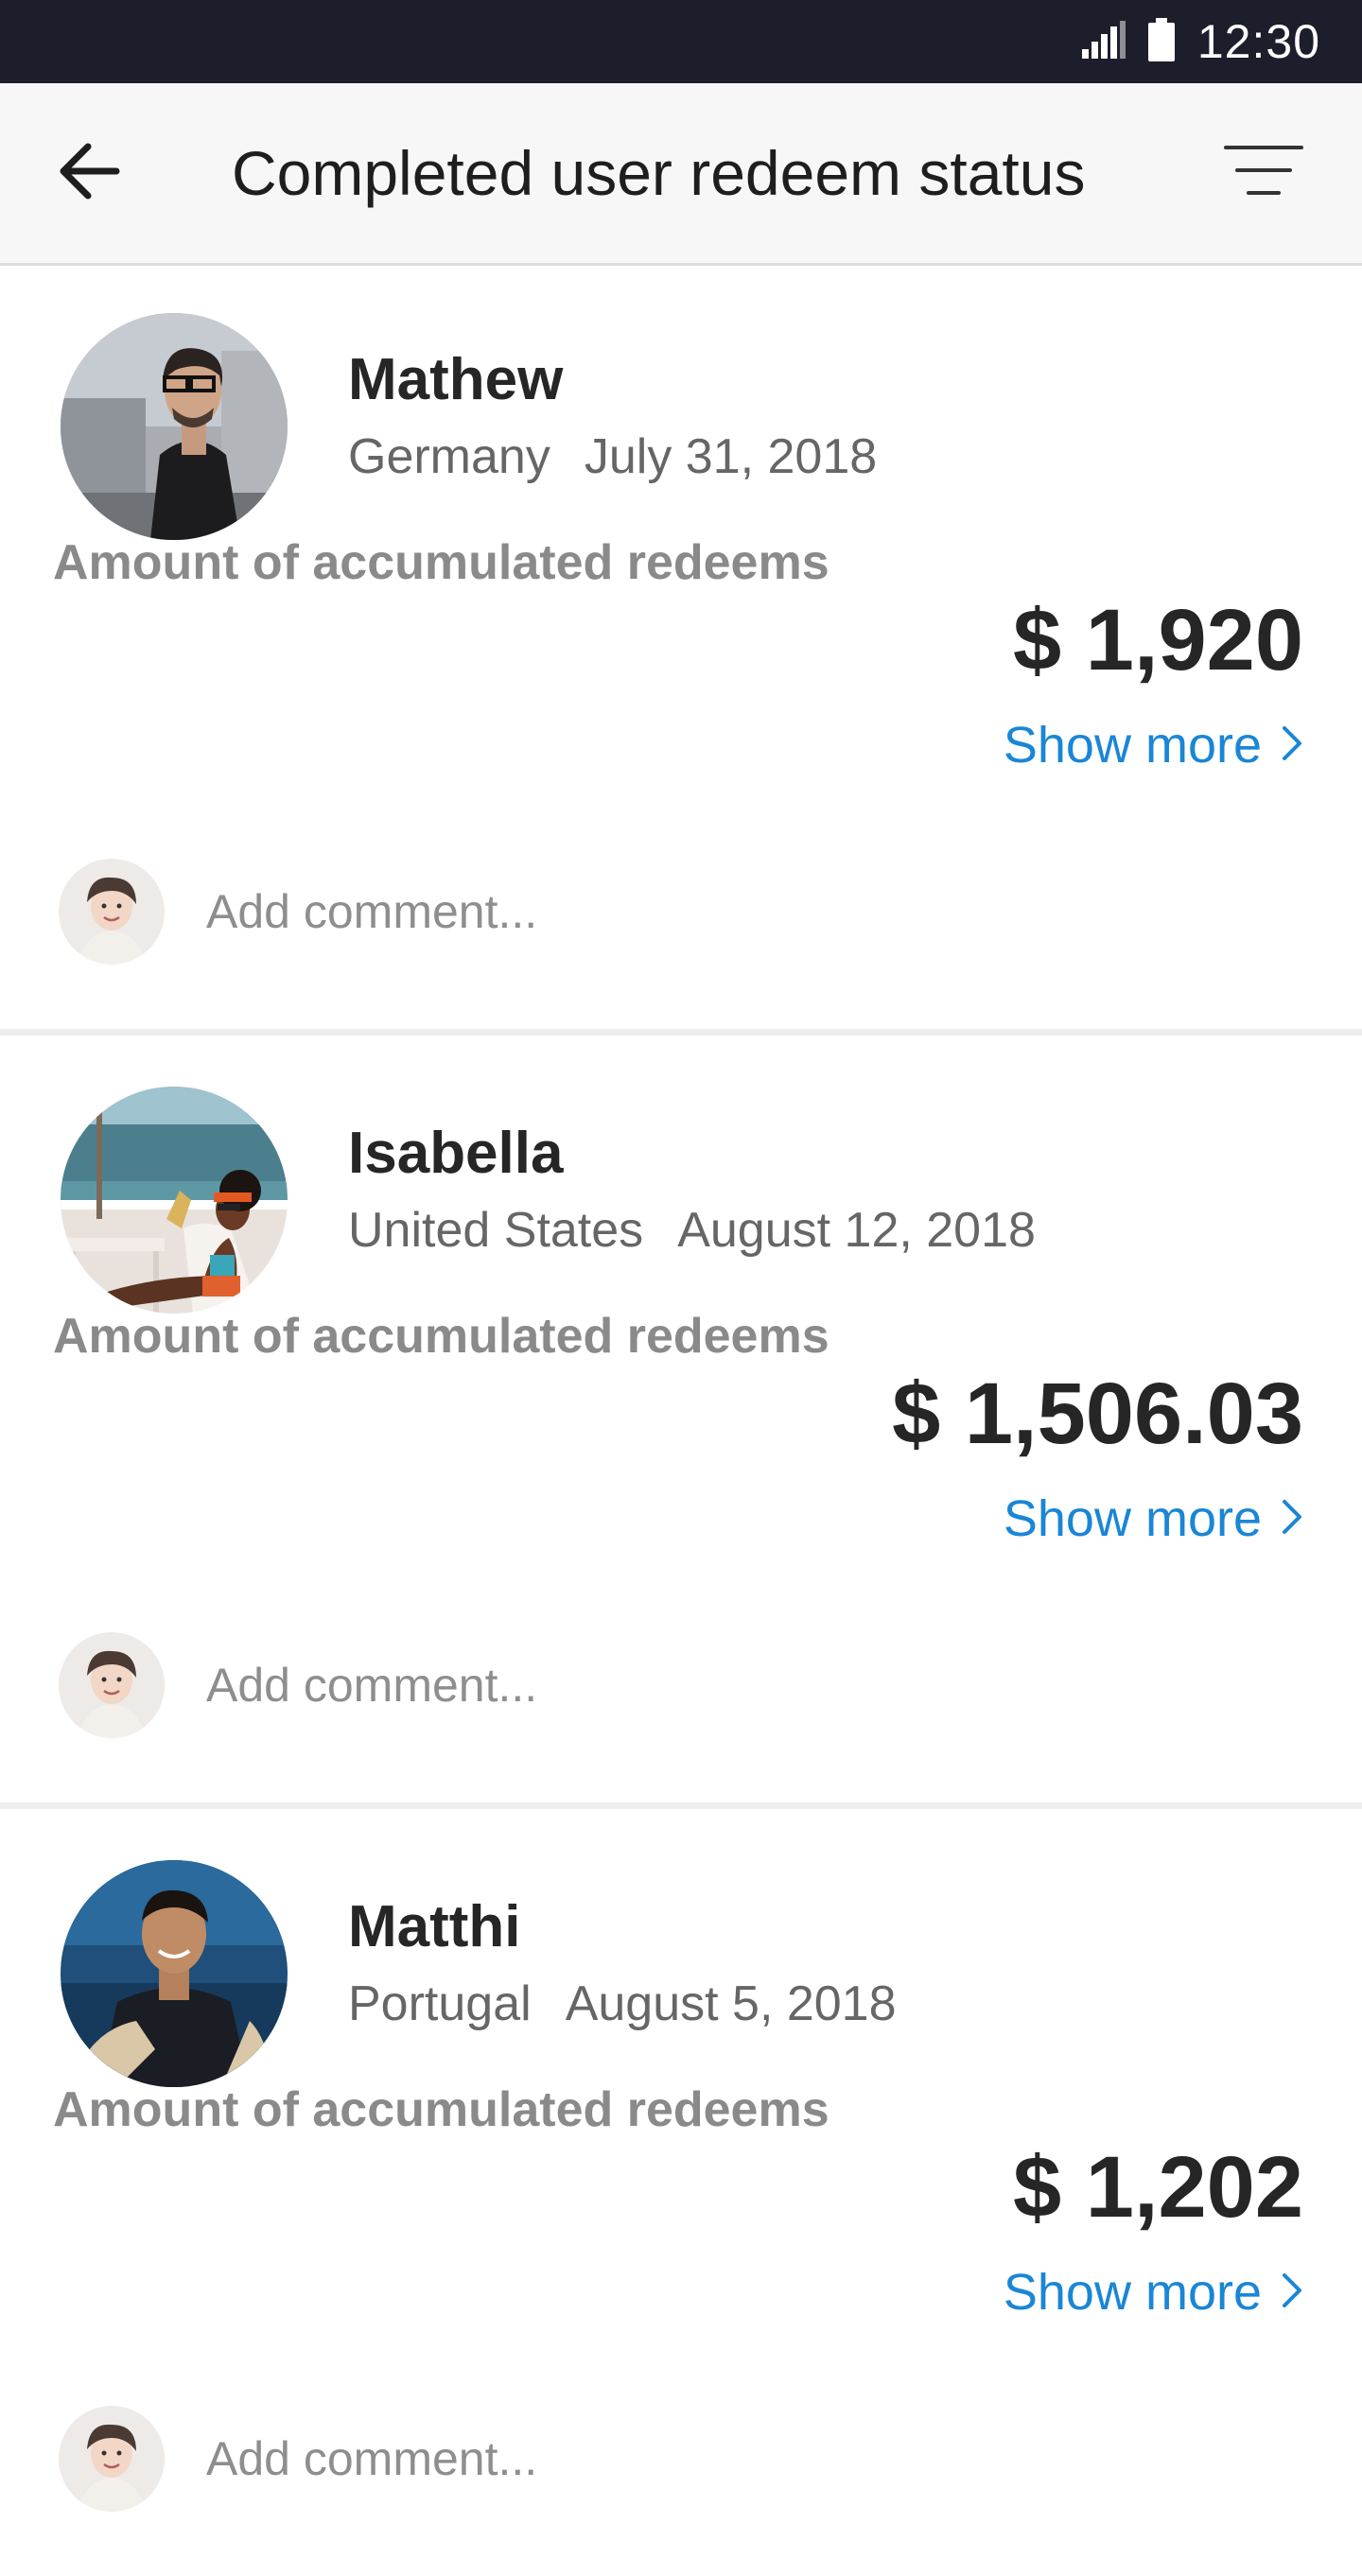  I want to click on status-bar: 12:30, so click(681, 41).